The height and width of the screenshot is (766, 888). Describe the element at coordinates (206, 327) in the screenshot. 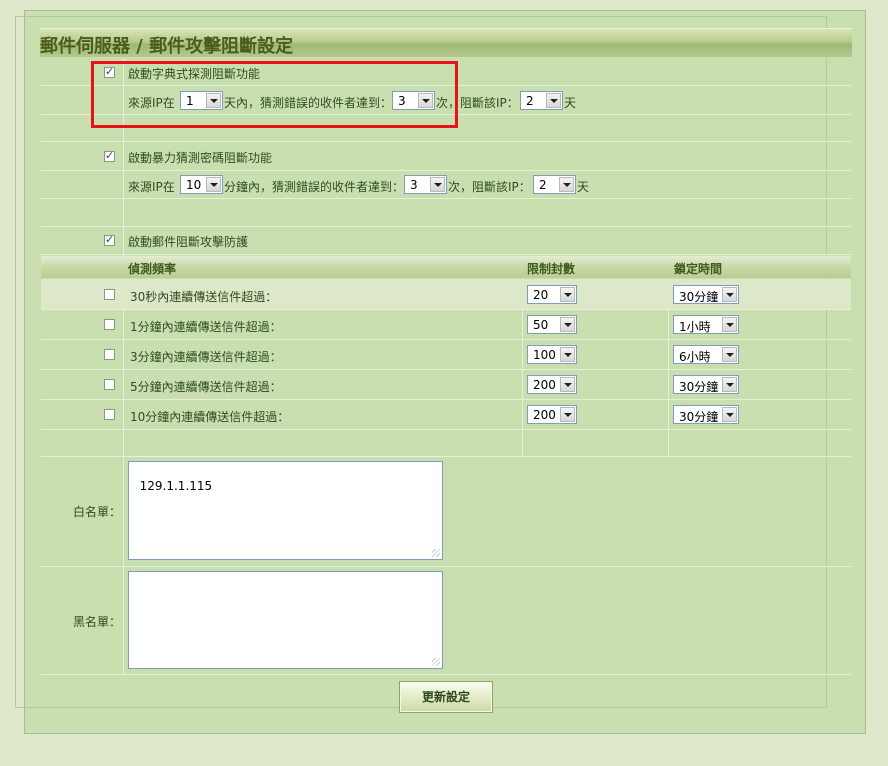

I see `rule-label: 1分鐘內連續傳送信件超過：` at that location.